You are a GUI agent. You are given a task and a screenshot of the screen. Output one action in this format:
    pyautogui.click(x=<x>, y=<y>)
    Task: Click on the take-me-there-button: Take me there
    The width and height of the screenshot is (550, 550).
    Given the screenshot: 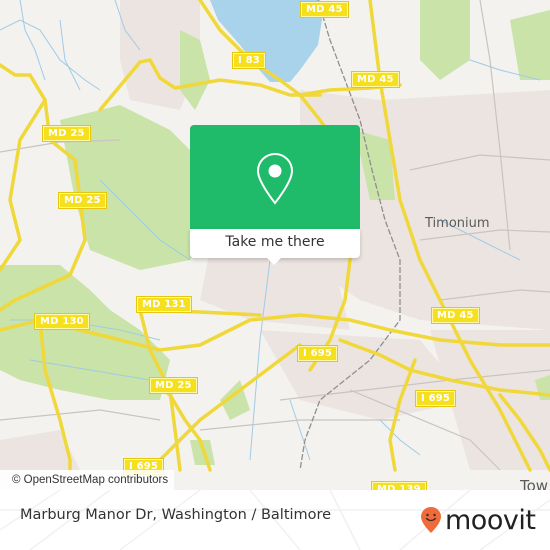 What is the action you would take?
    pyautogui.click(x=275, y=243)
    